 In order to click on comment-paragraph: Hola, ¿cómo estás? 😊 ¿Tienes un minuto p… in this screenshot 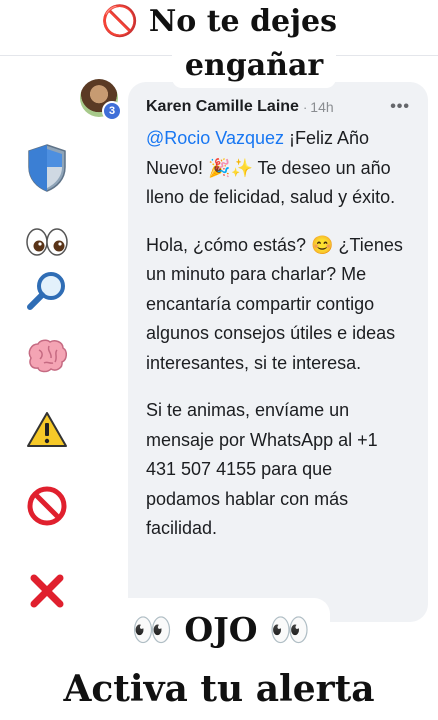, I will do `click(274, 303)`.